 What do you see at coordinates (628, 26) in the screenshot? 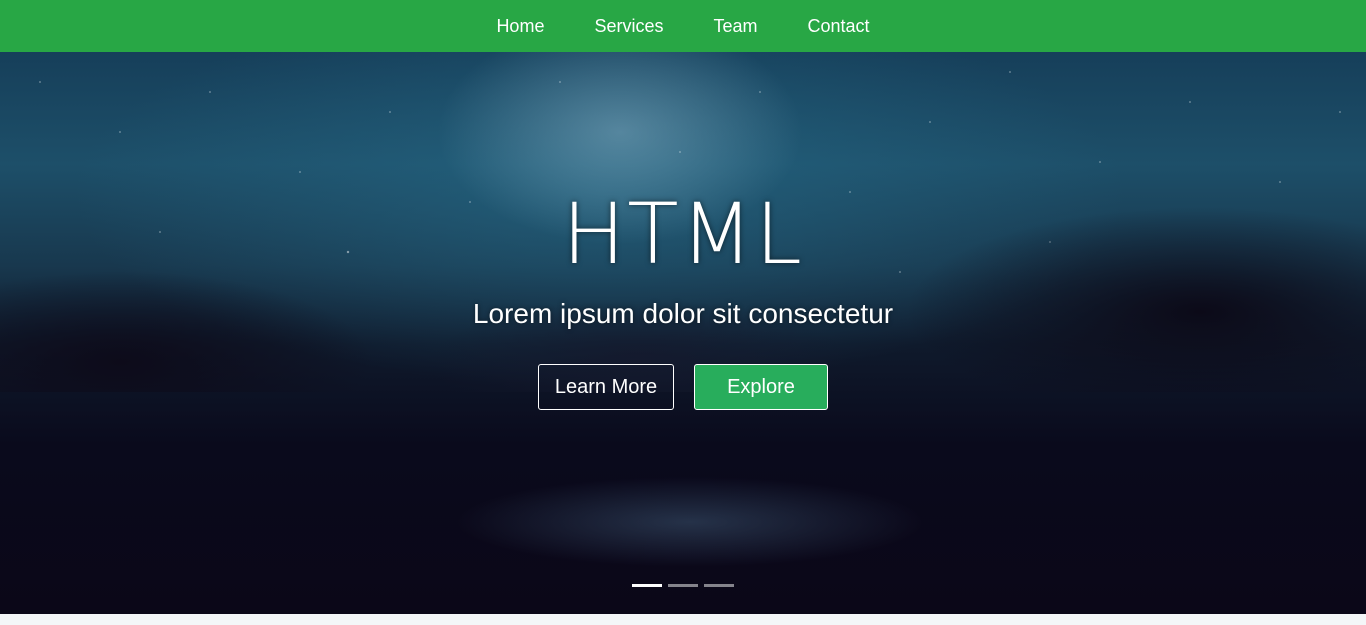
I see `nav-link-services: Services` at bounding box center [628, 26].